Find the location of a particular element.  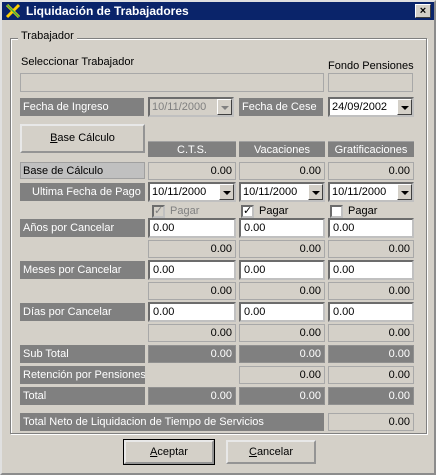

total-label: Total is located at coordinates (82, 396).